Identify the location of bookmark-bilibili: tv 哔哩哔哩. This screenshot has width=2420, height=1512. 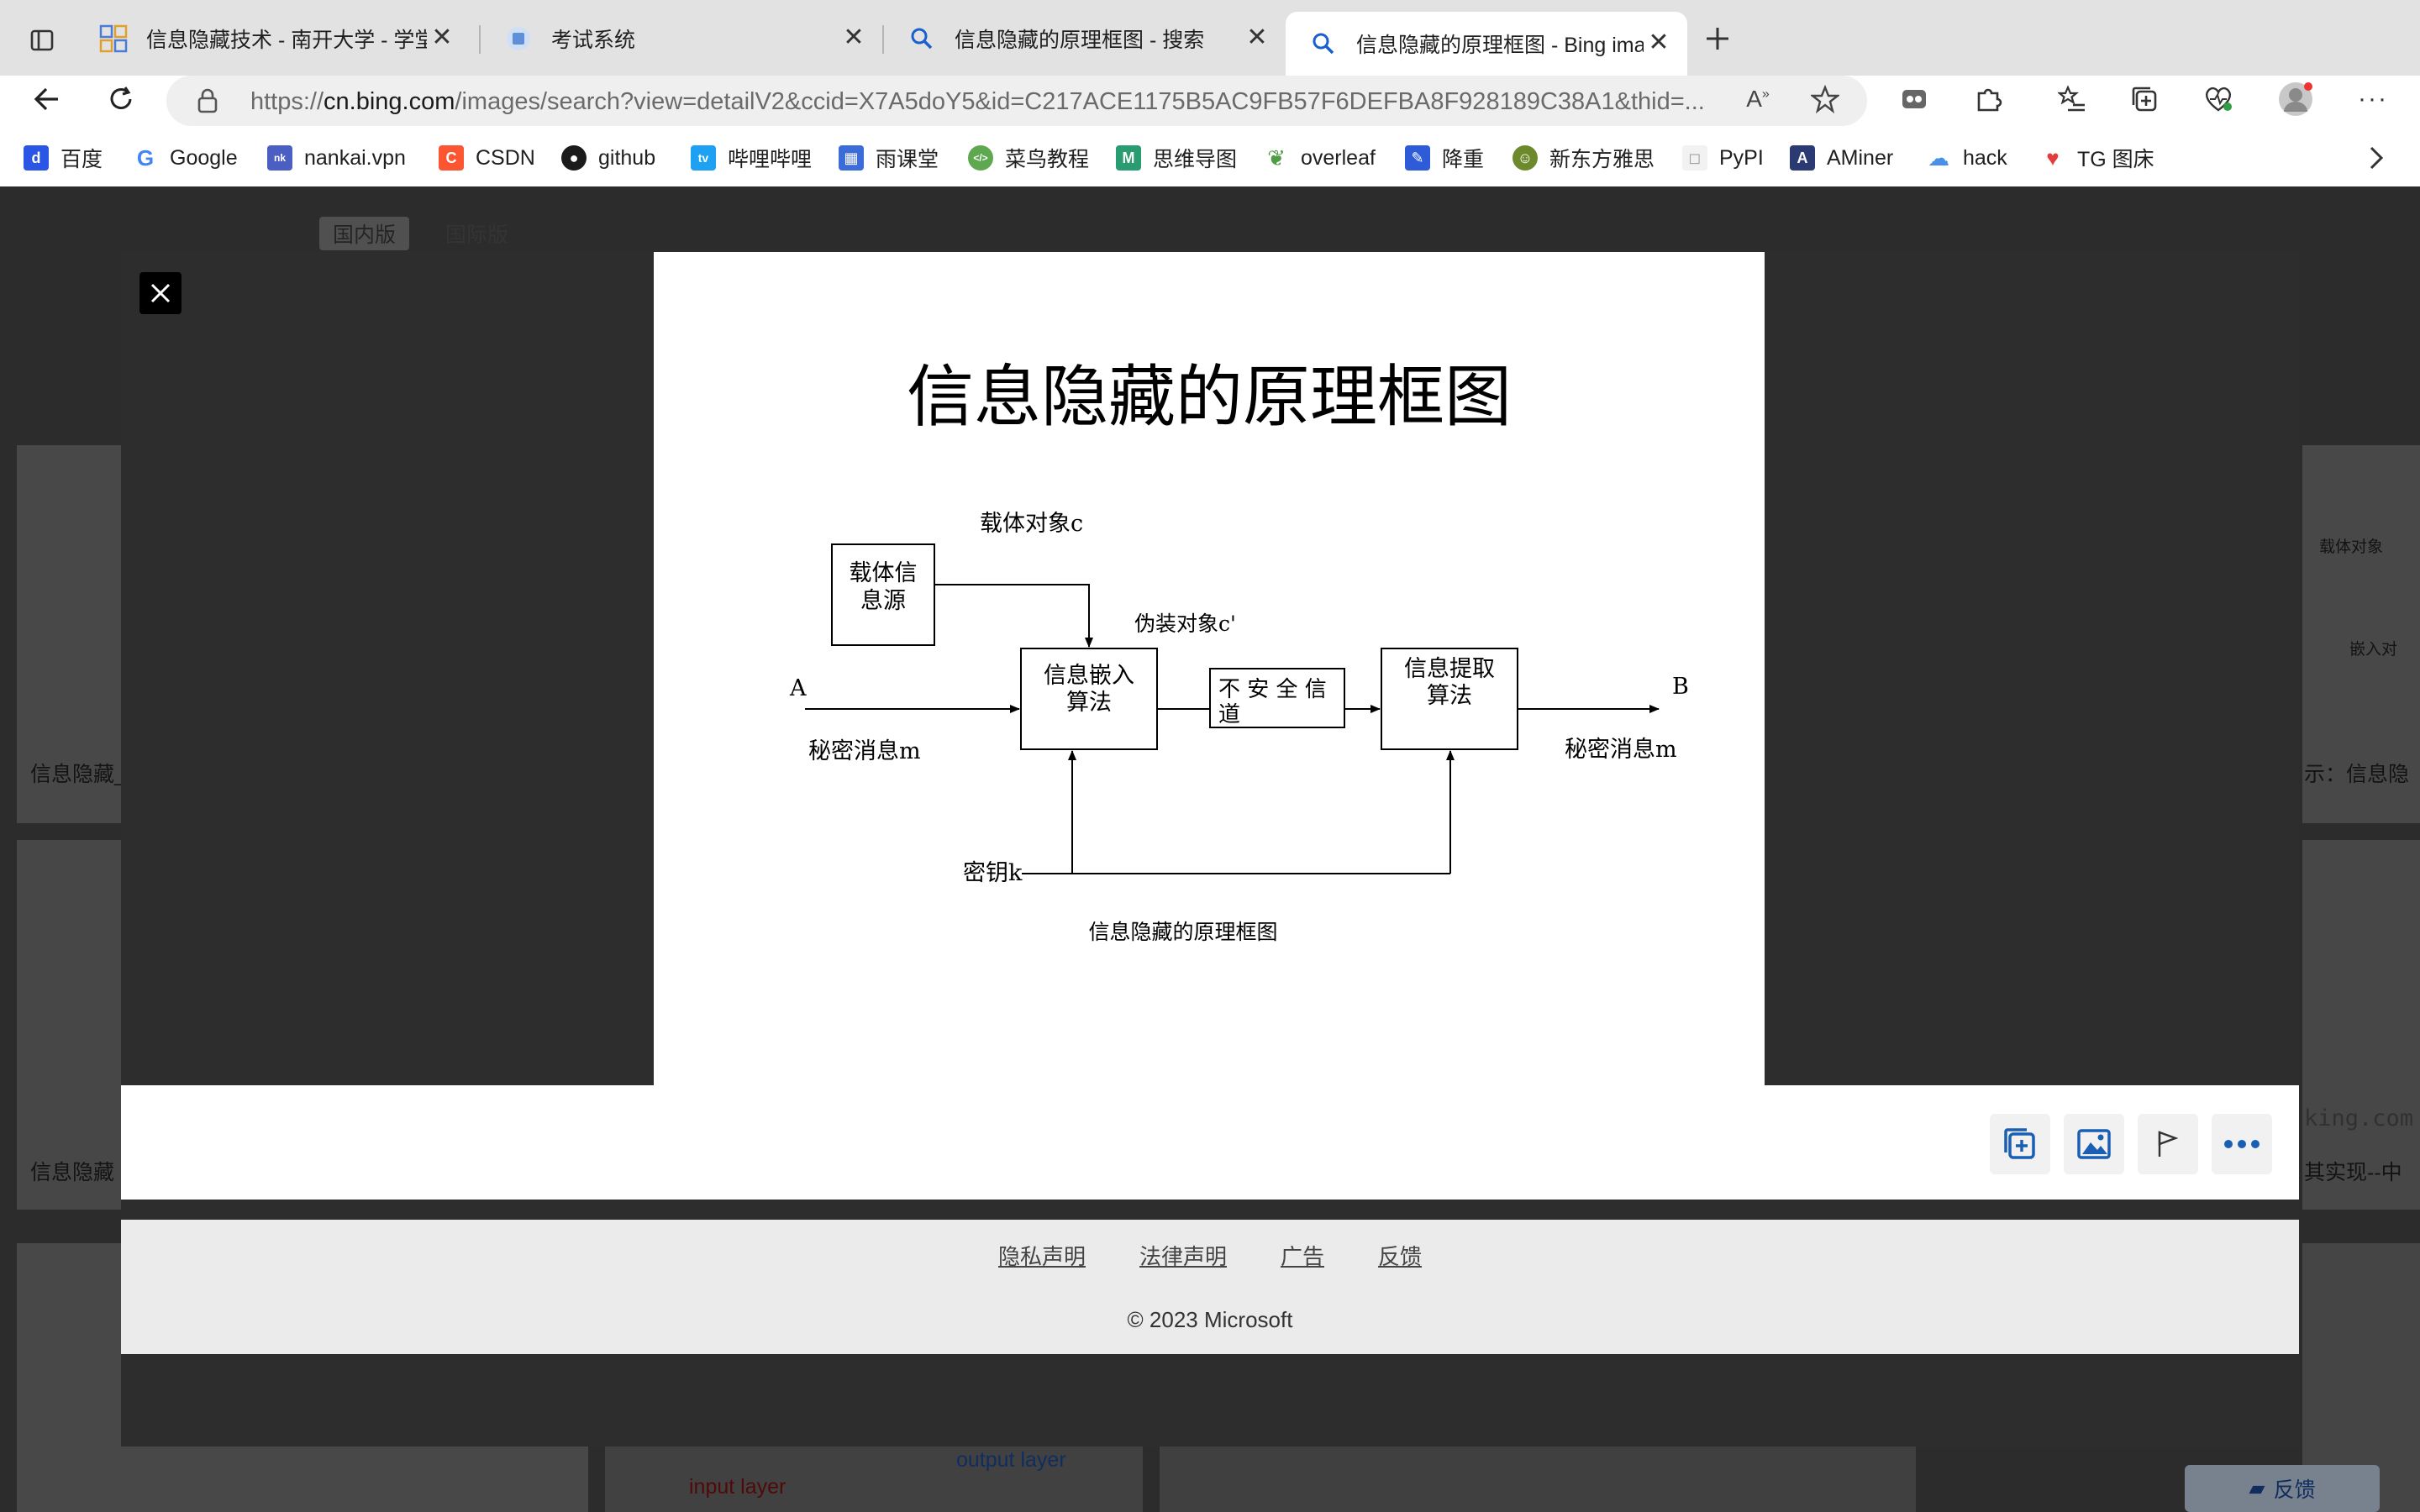
(751, 158).